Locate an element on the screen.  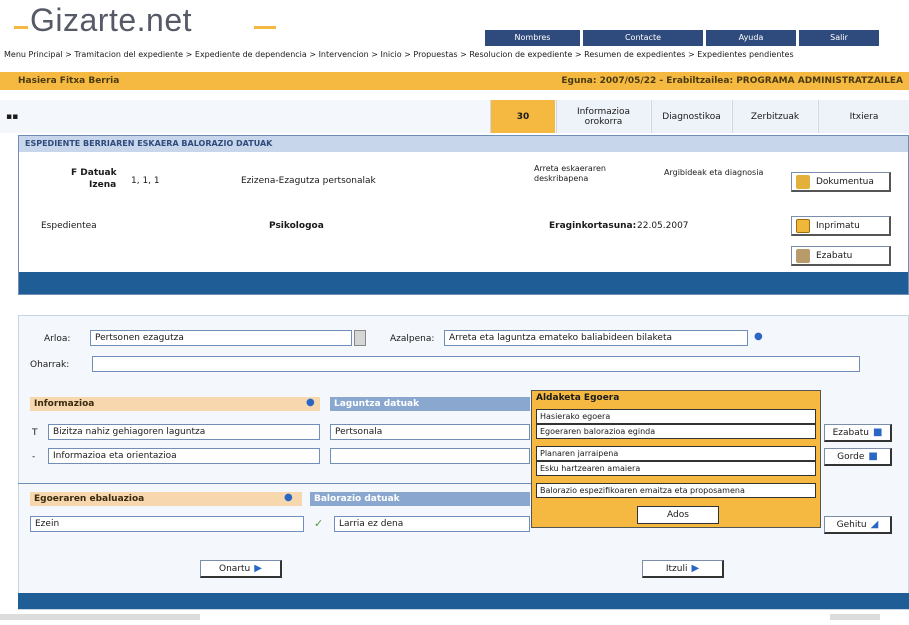
description-label: Azalpena: is located at coordinates (412, 339).